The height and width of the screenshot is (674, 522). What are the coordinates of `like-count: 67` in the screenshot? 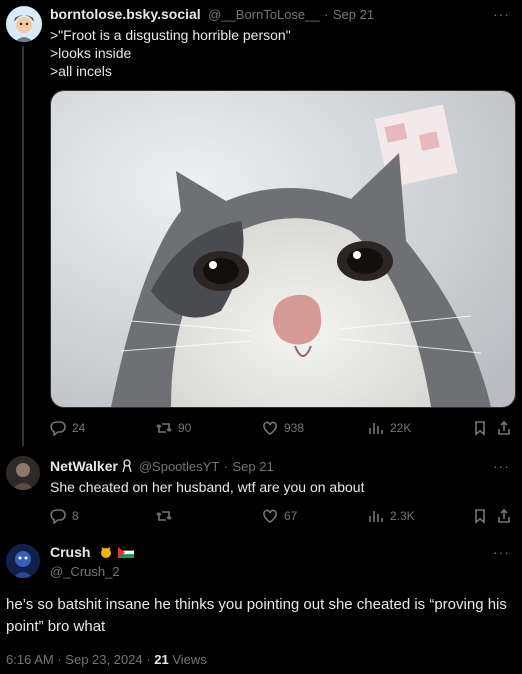 It's located at (291, 516).